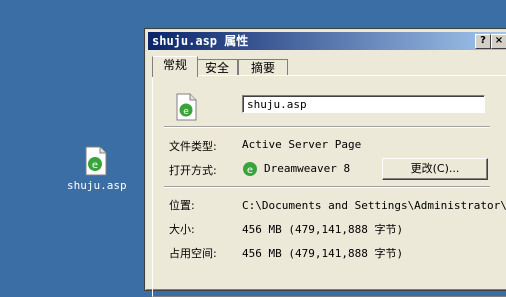 The image size is (506, 297). I want to click on size-label: 大小:, so click(182, 229).